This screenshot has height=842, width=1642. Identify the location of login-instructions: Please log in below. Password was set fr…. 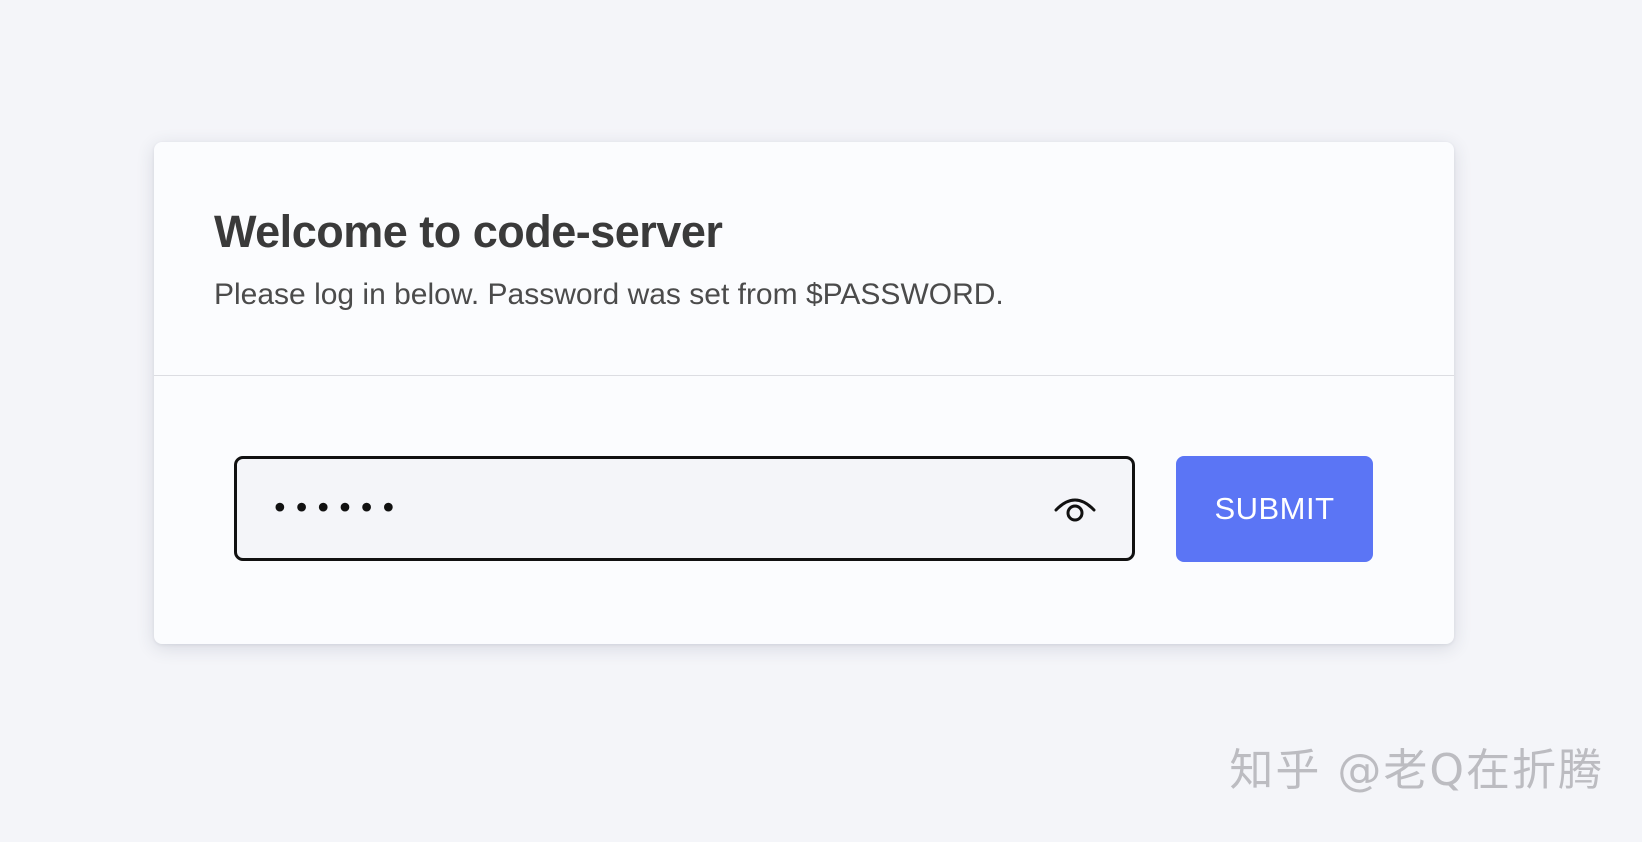
(609, 294).